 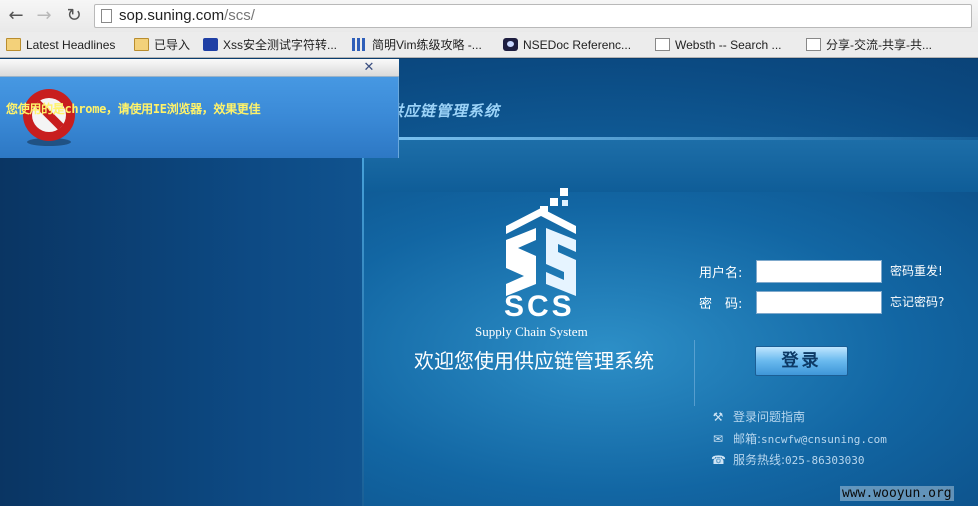 What do you see at coordinates (359, 44) in the screenshot?
I see `bars-icon` at bounding box center [359, 44].